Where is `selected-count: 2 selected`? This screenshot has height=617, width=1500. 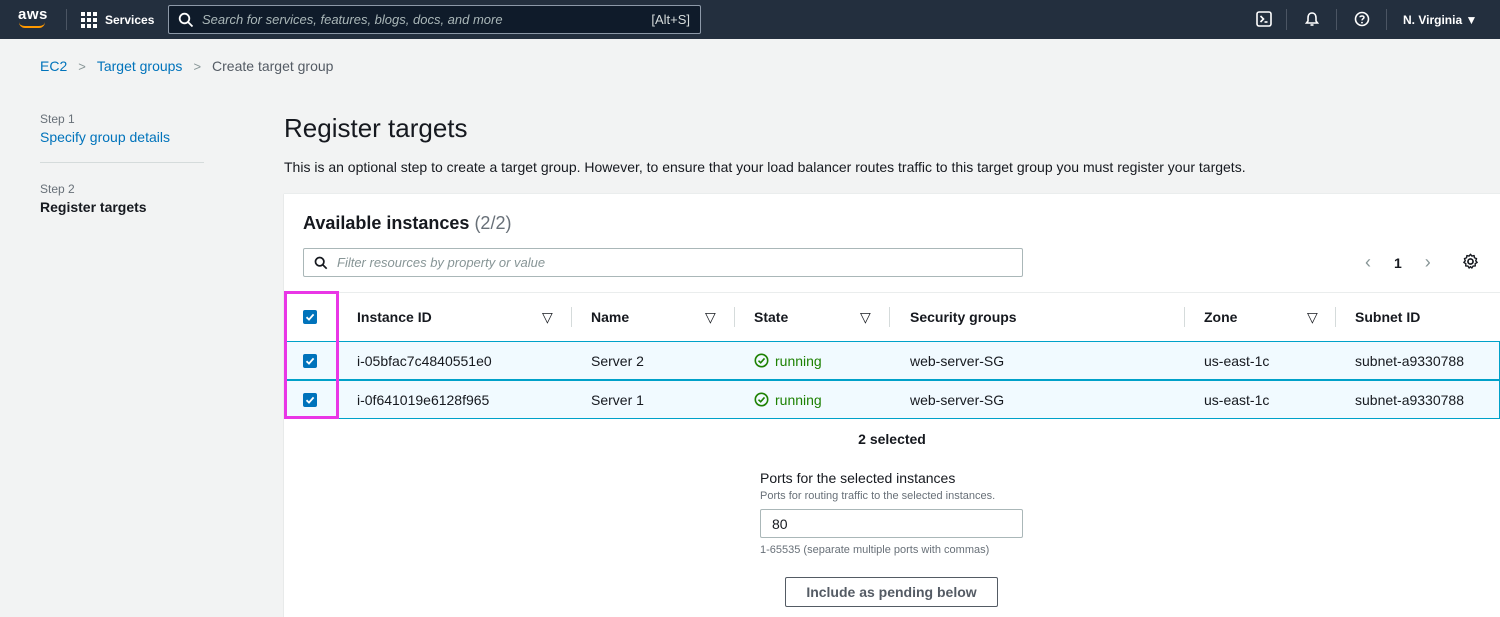 selected-count: 2 selected is located at coordinates (892, 439).